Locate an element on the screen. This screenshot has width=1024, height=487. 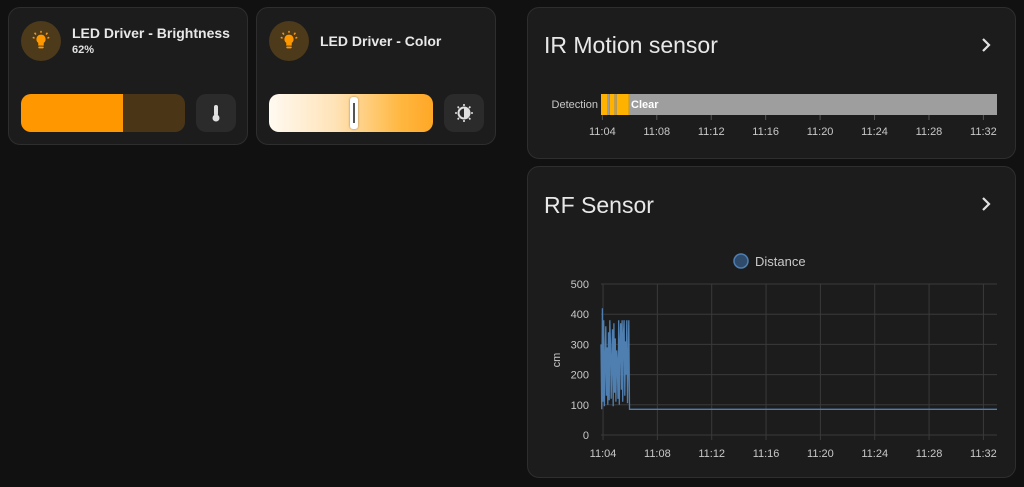
legend-item-distance: Distance is located at coordinates (769, 261).